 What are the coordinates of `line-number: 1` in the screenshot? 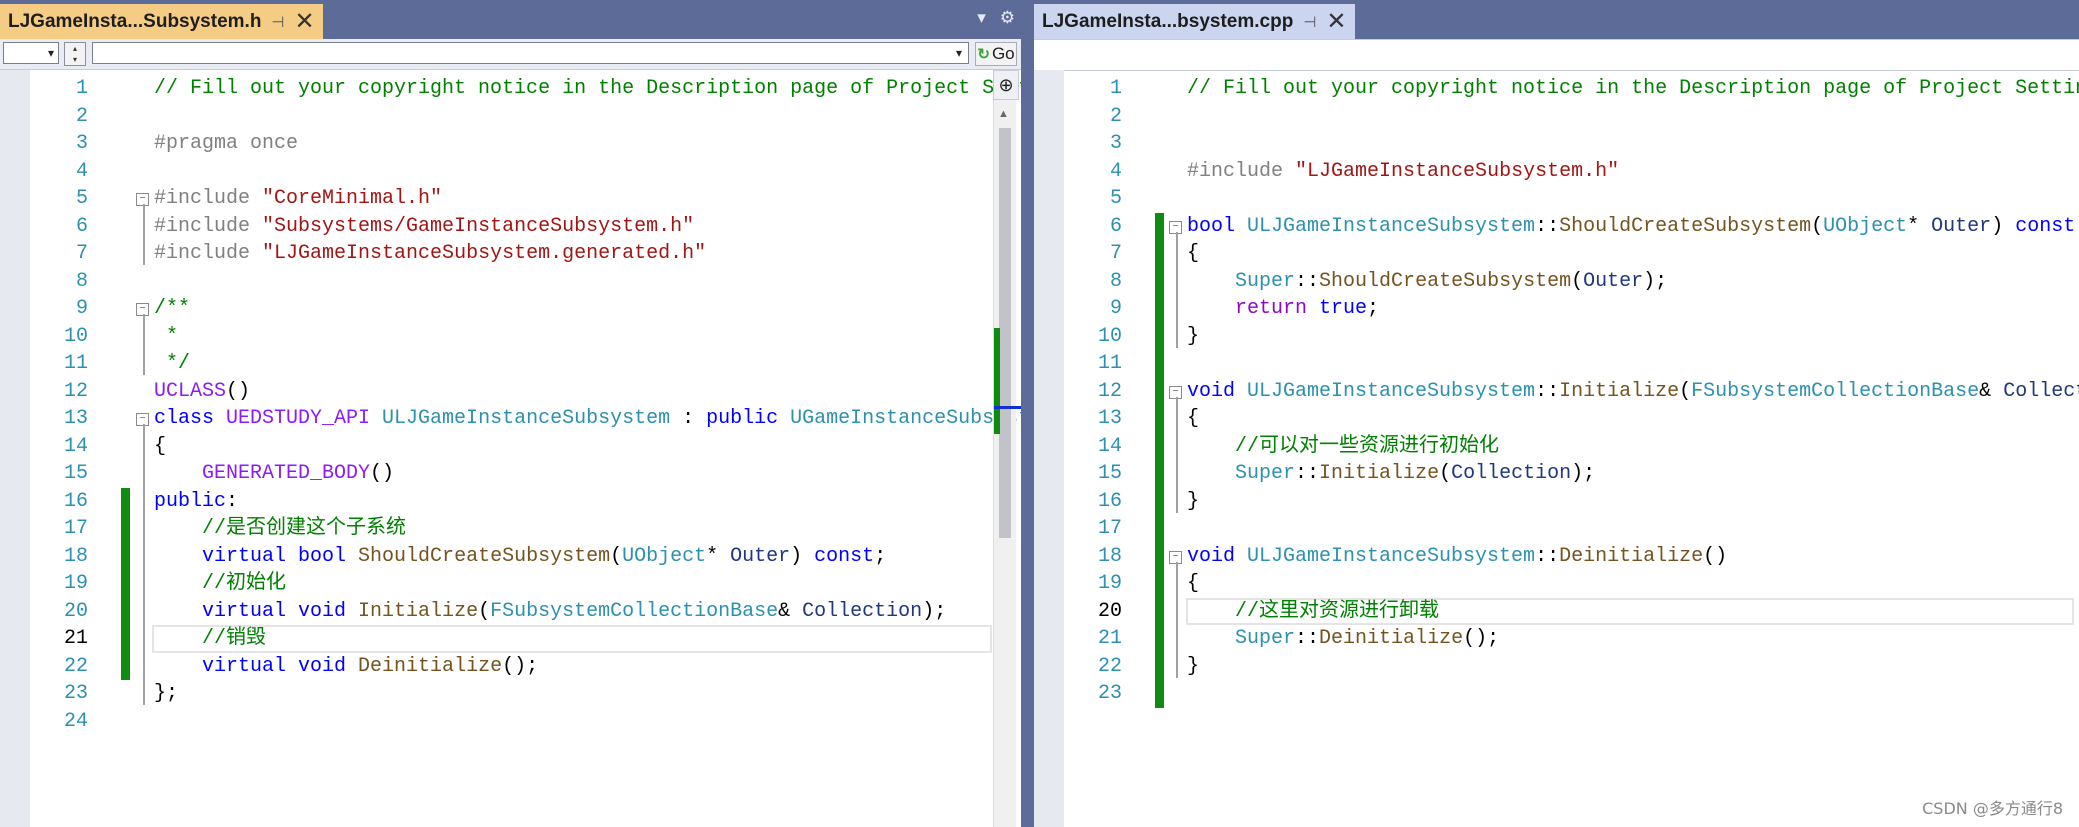 It's located at (81, 88).